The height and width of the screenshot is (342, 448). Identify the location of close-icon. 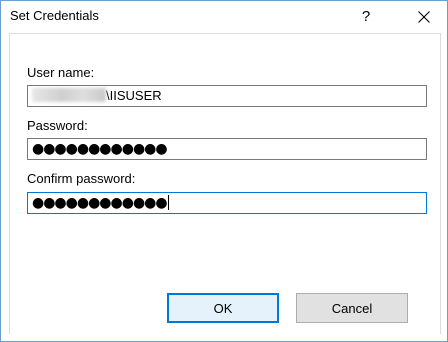
(424, 16).